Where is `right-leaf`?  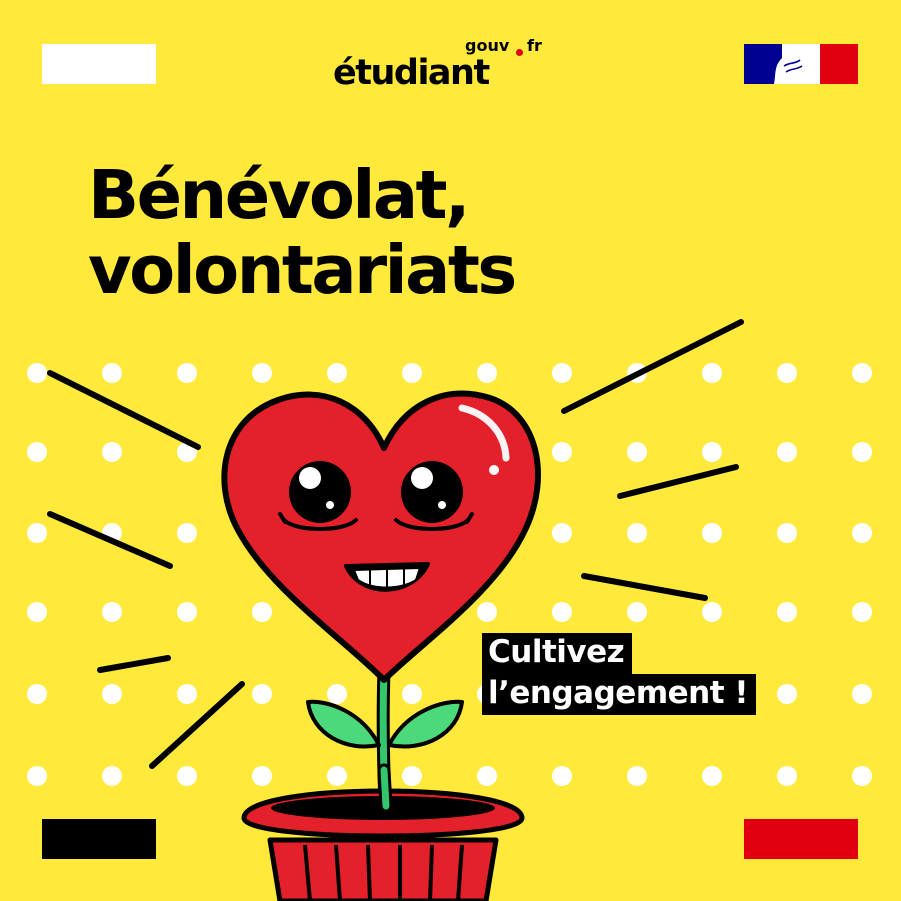
right-leaf is located at coordinates (425, 724).